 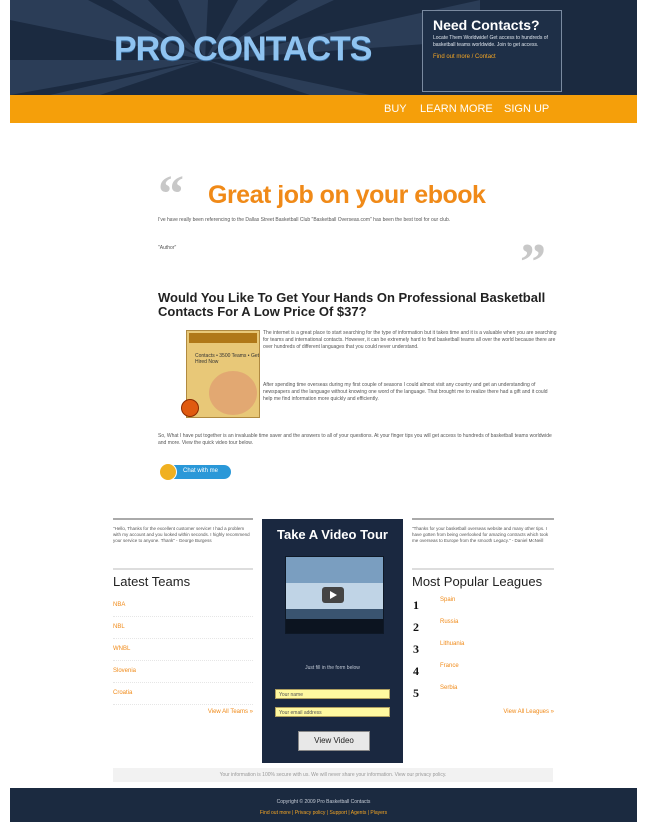 What do you see at coordinates (201, 471) in the screenshot?
I see `chat-button-label: Chat with me` at bounding box center [201, 471].